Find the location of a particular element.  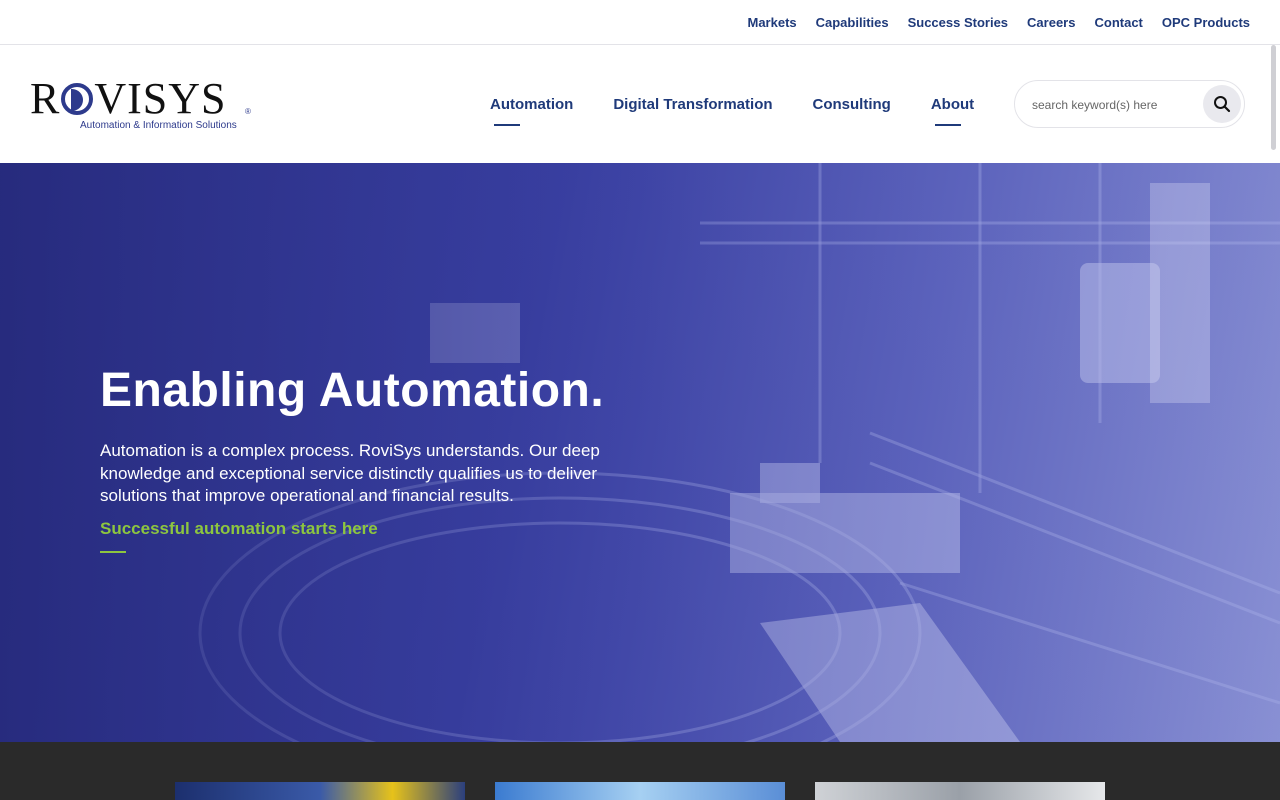

feature-cards-section is located at coordinates (640, 771).